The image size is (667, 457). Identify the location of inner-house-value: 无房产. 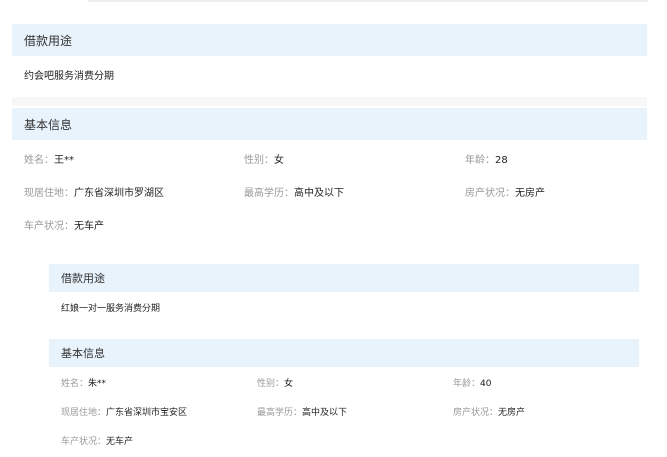
(512, 413).